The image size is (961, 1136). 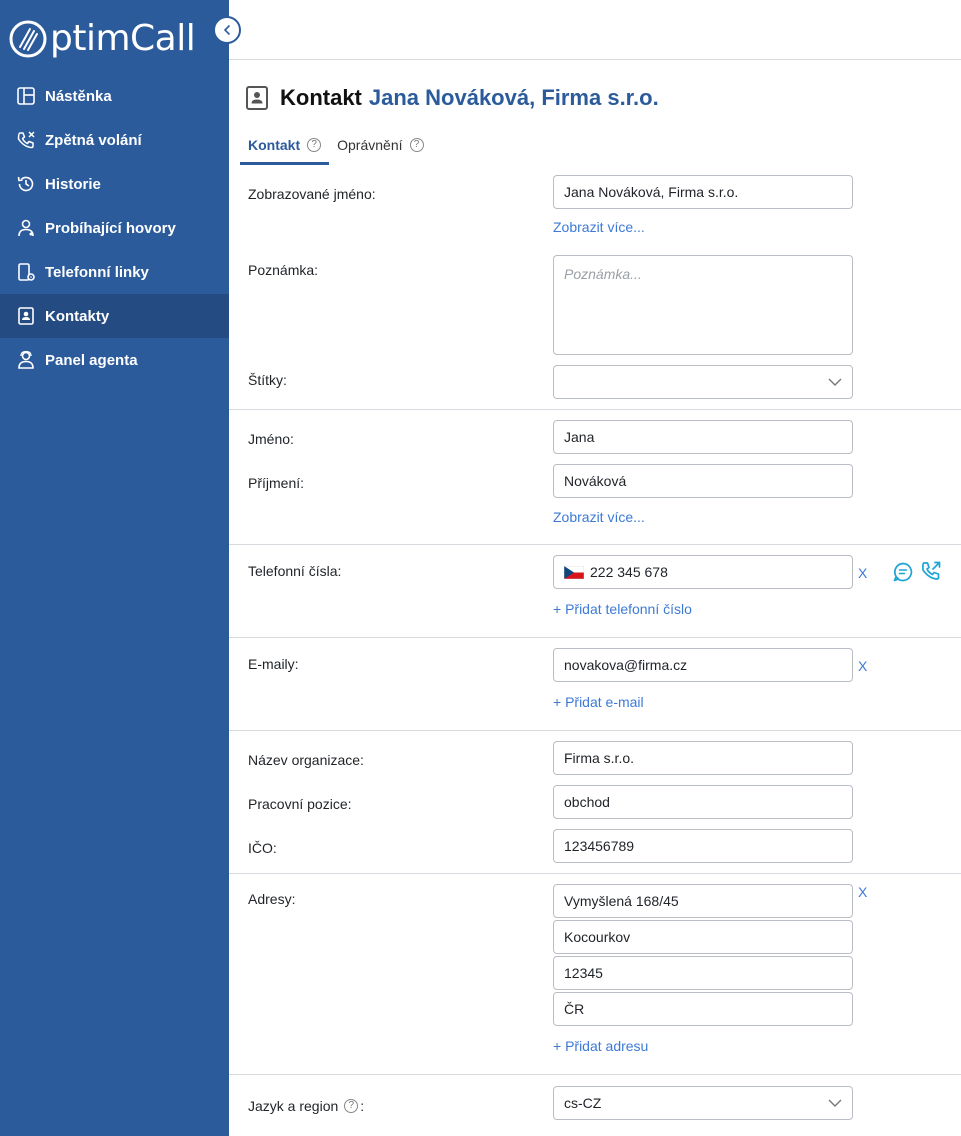 What do you see at coordinates (110, 228) in the screenshot?
I see `sidebar-item-label: Probíhající hovory` at bounding box center [110, 228].